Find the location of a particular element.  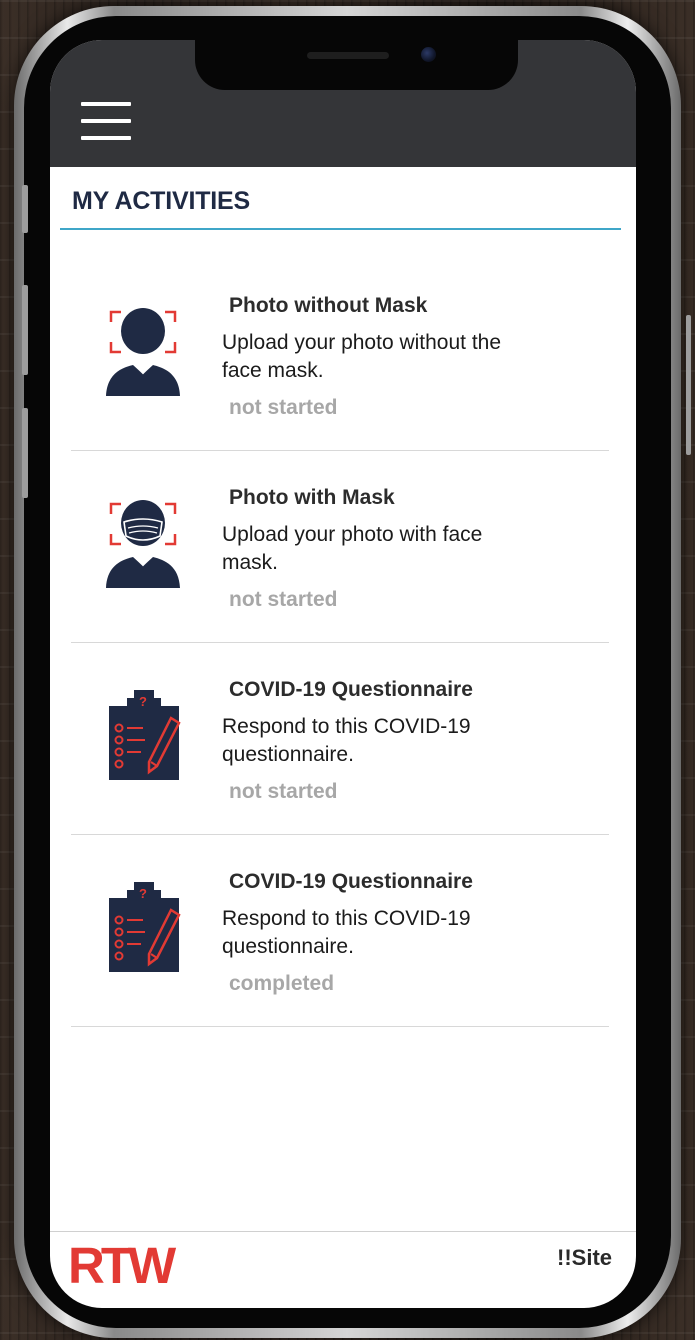

face-scan-with-mask-icon is located at coordinates (143, 544).